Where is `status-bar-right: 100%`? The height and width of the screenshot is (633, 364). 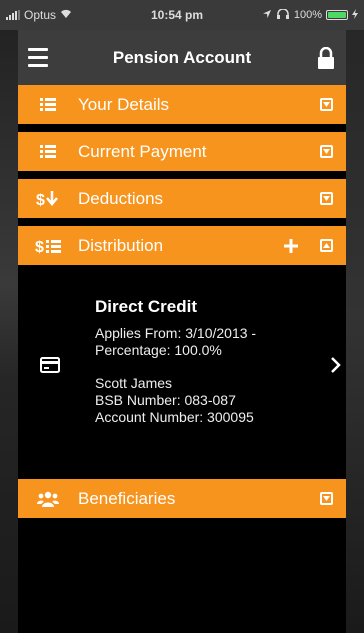 status-bar-right: 100% is located at coordinates (293, 14).